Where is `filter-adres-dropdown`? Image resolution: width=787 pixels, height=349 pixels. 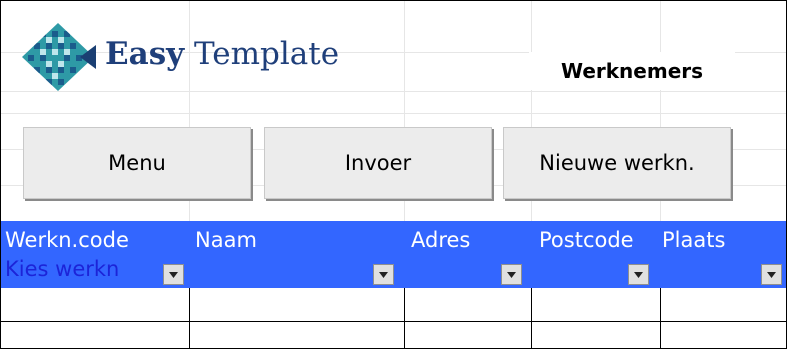 filter-adres-dropdown is located at coordinates (511, 274).